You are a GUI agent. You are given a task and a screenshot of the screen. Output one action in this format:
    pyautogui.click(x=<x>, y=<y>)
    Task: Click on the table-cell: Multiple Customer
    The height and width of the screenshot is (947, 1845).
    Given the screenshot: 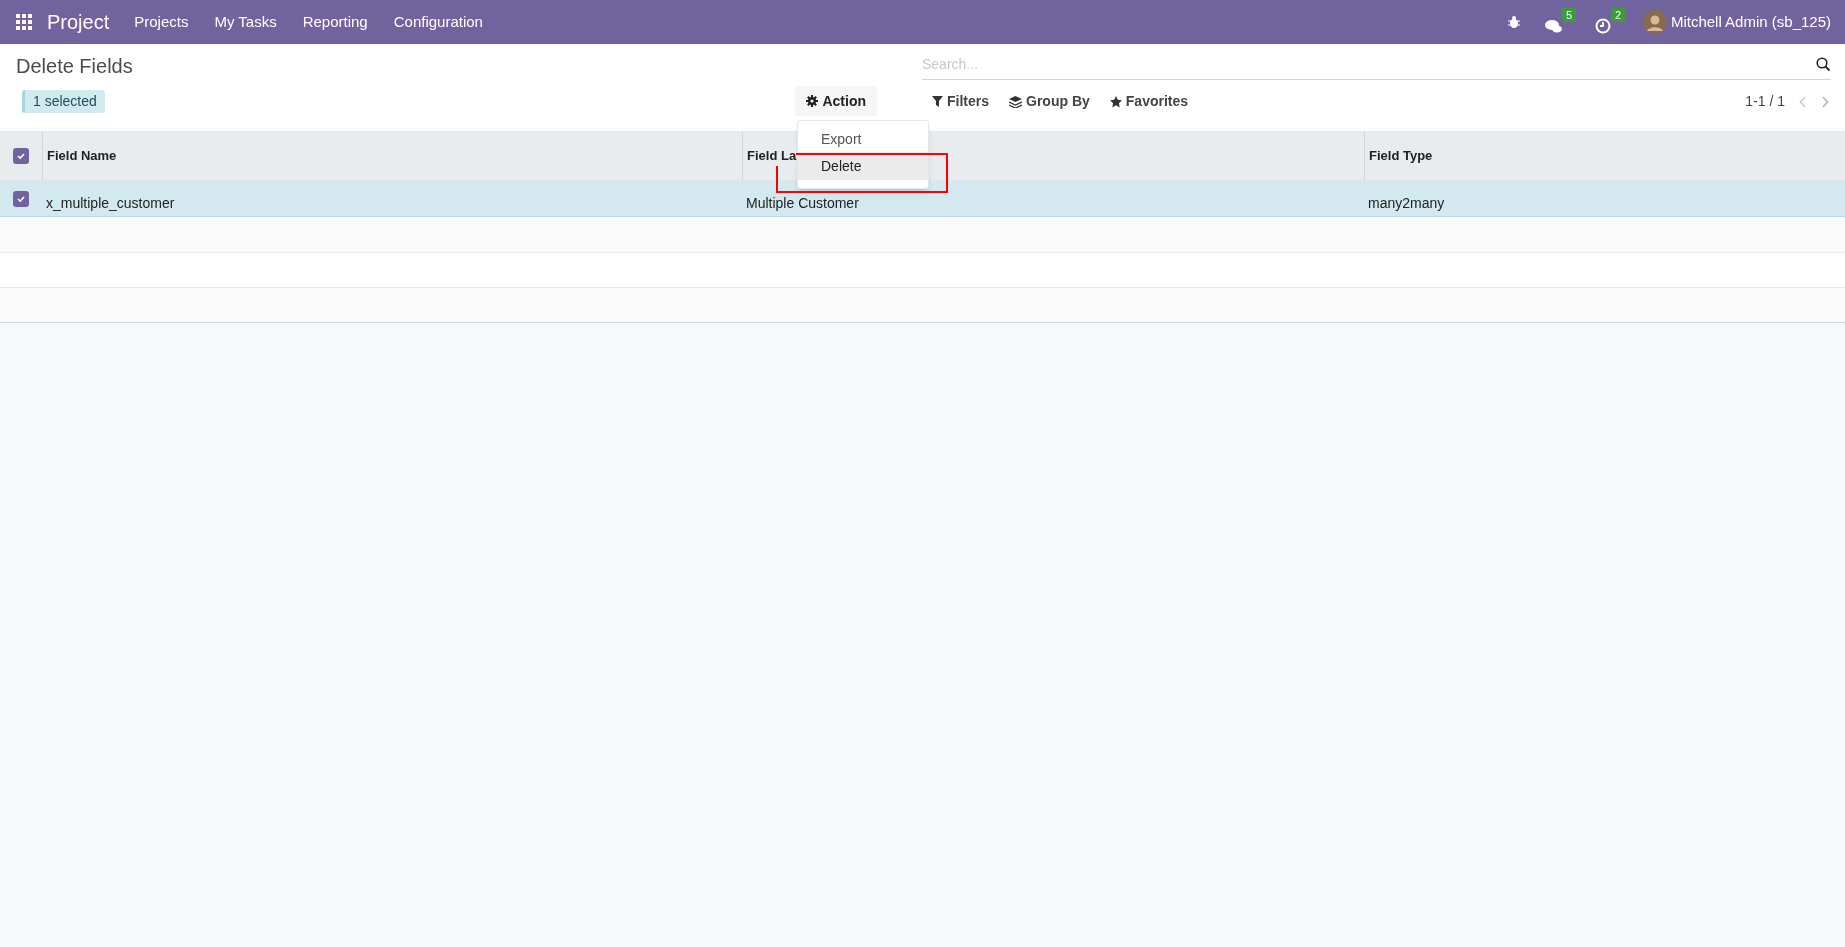 What is the action you would take?
    pyautogui.click(x=802, y=202)
    